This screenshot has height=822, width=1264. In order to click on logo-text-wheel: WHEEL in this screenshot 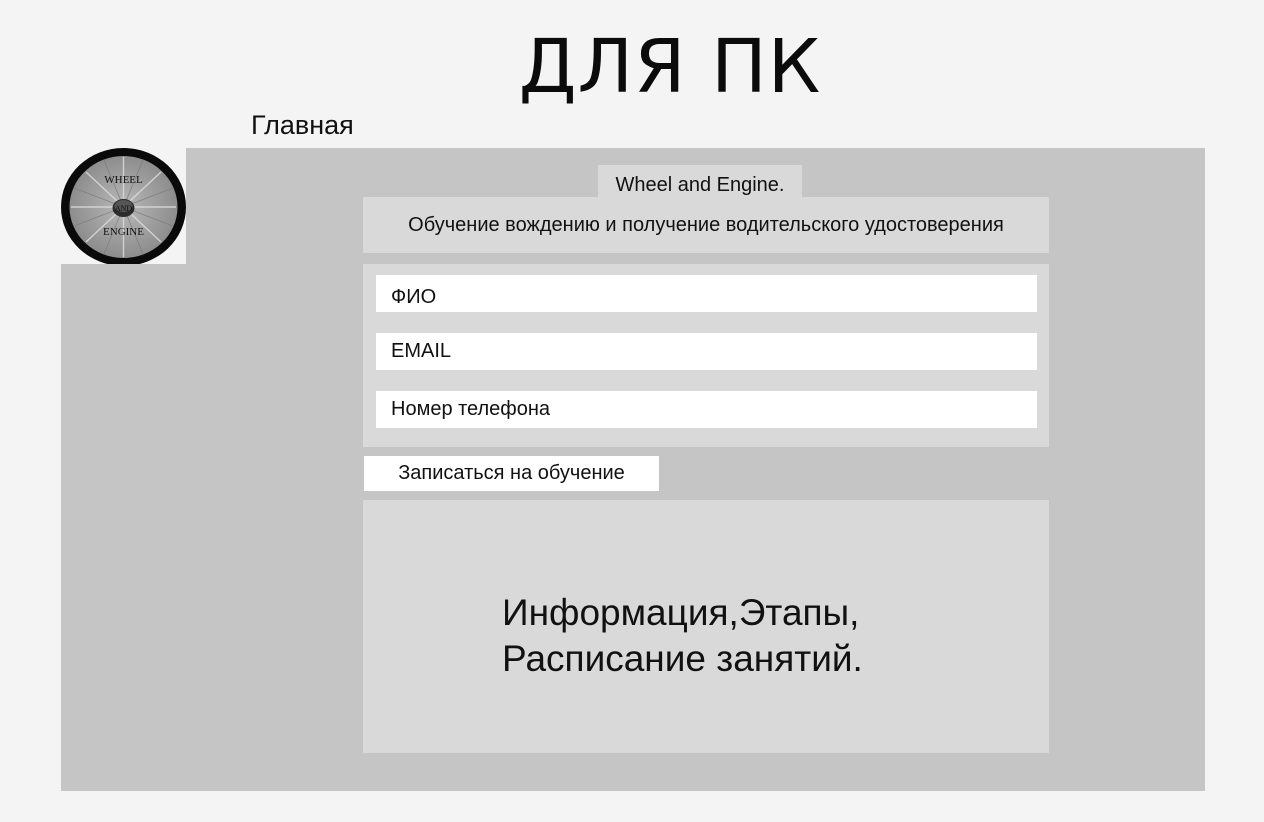, I will do `click(123, 180)`.